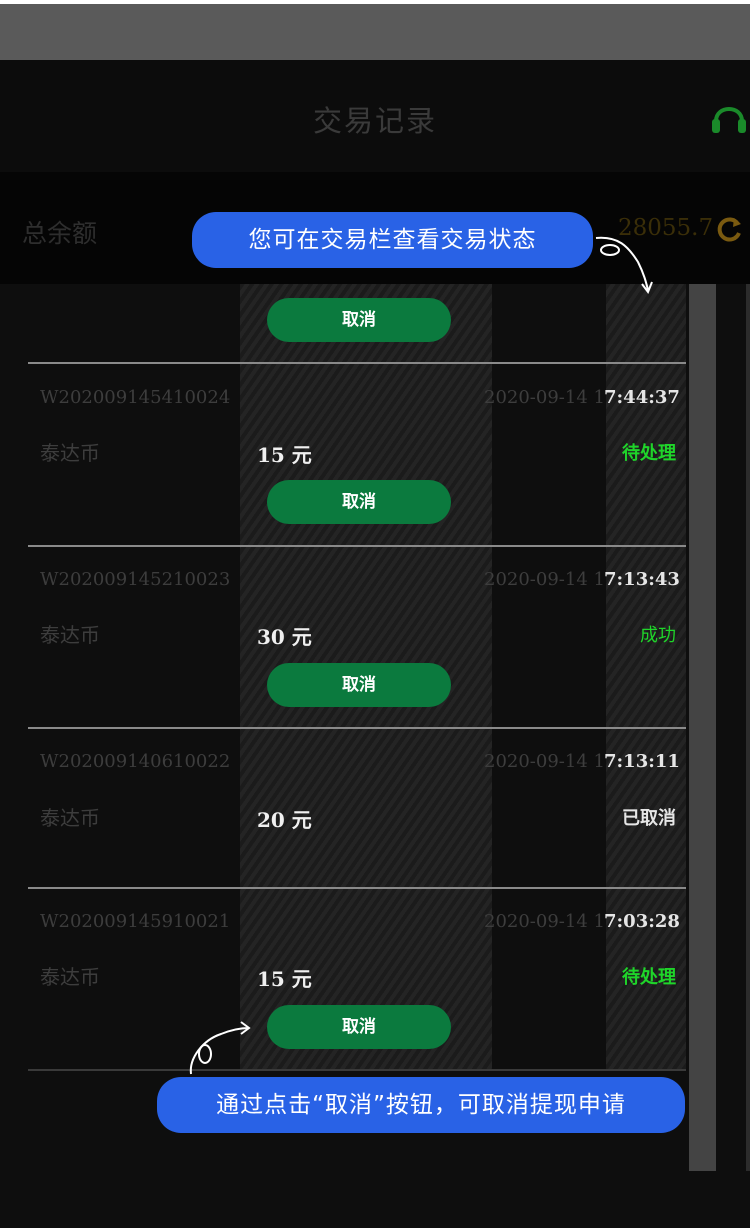  What do you see at coordinates (642, 579) in the screenshot?
I see `record-time: 7:13:43` at bounding box center [642, 579].